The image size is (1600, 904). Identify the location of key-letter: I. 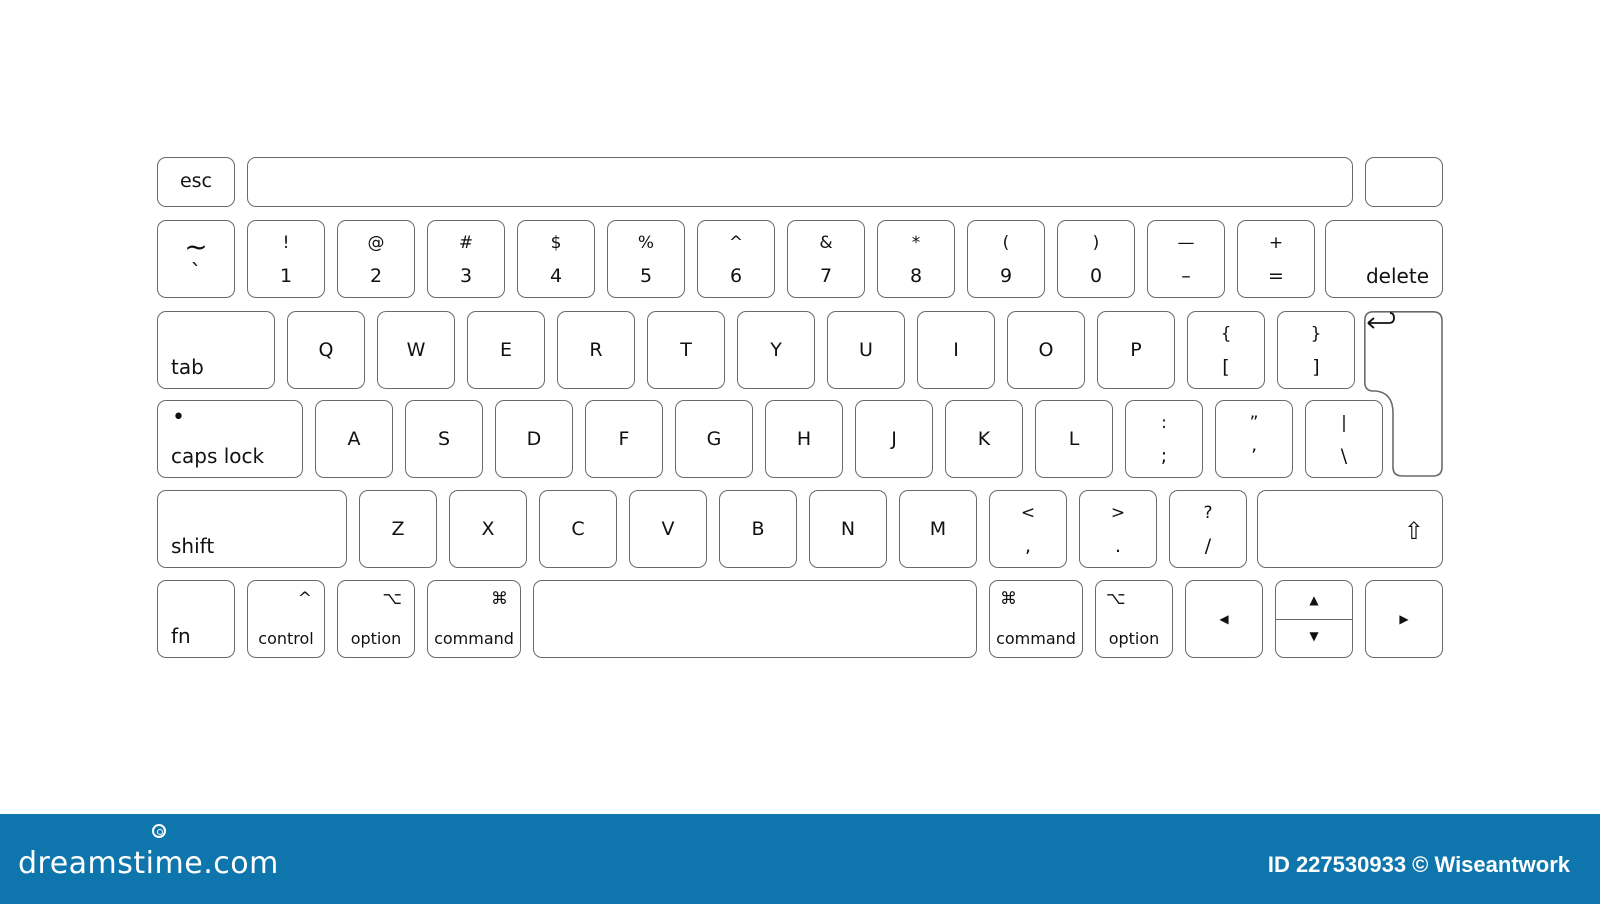
(956, 350).